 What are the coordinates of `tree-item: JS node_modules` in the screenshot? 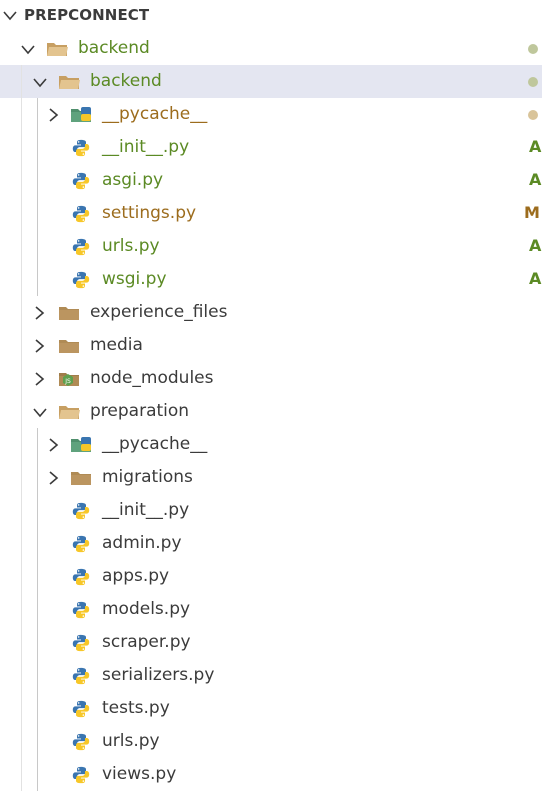 It's located at (271, 378).